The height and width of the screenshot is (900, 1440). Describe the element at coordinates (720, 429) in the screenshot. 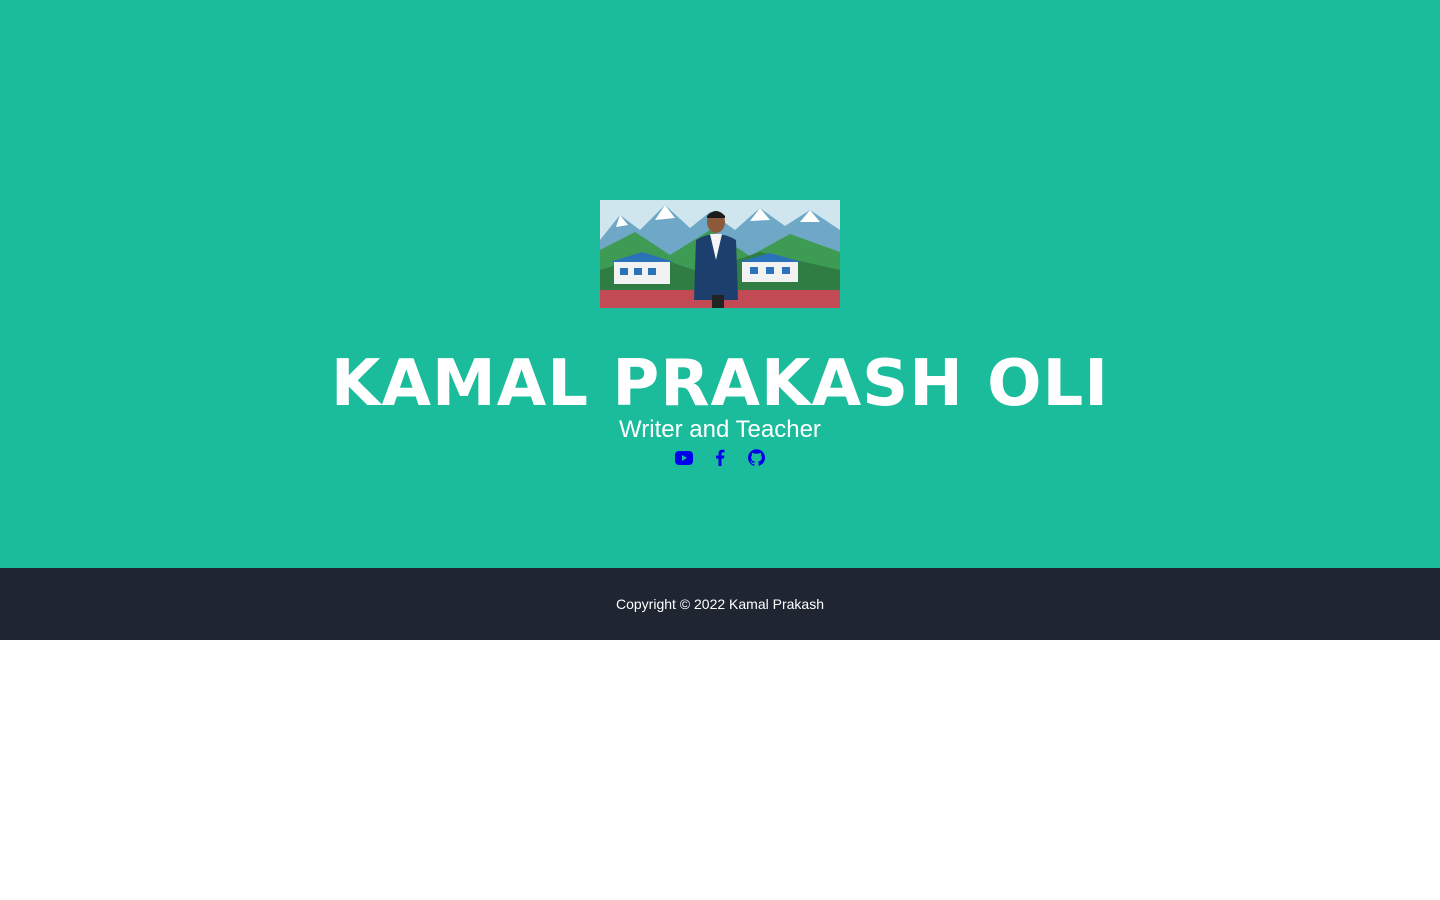

I see `tagline: Writer and Teacher` at that location.